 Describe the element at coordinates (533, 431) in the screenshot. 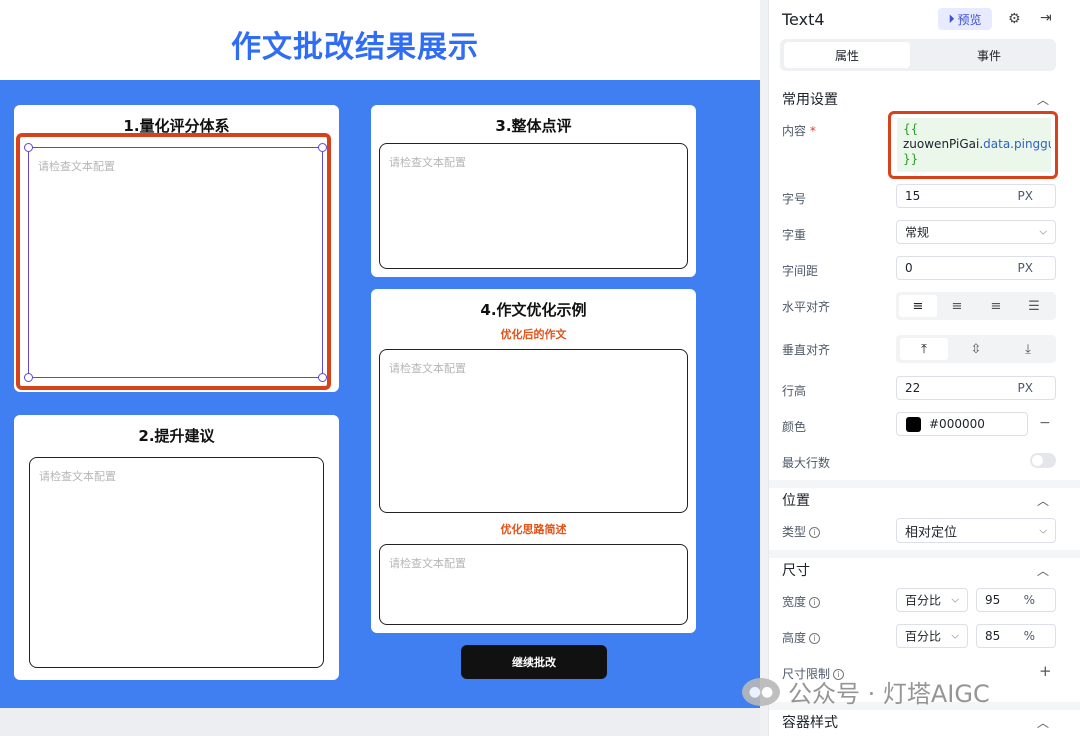

I see `textbox-optimized-essay: 请检查文本配置` at that location.